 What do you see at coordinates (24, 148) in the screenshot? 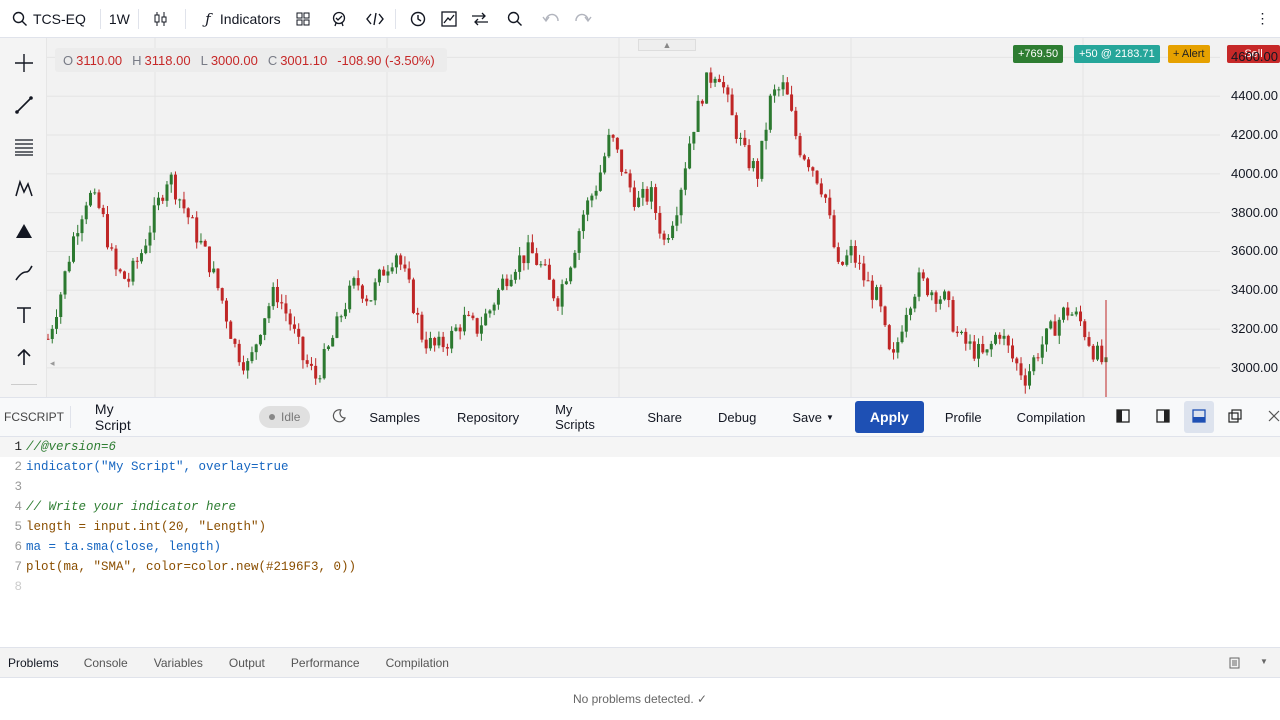
I see `fib-tool` at bounding box center [24, 148].